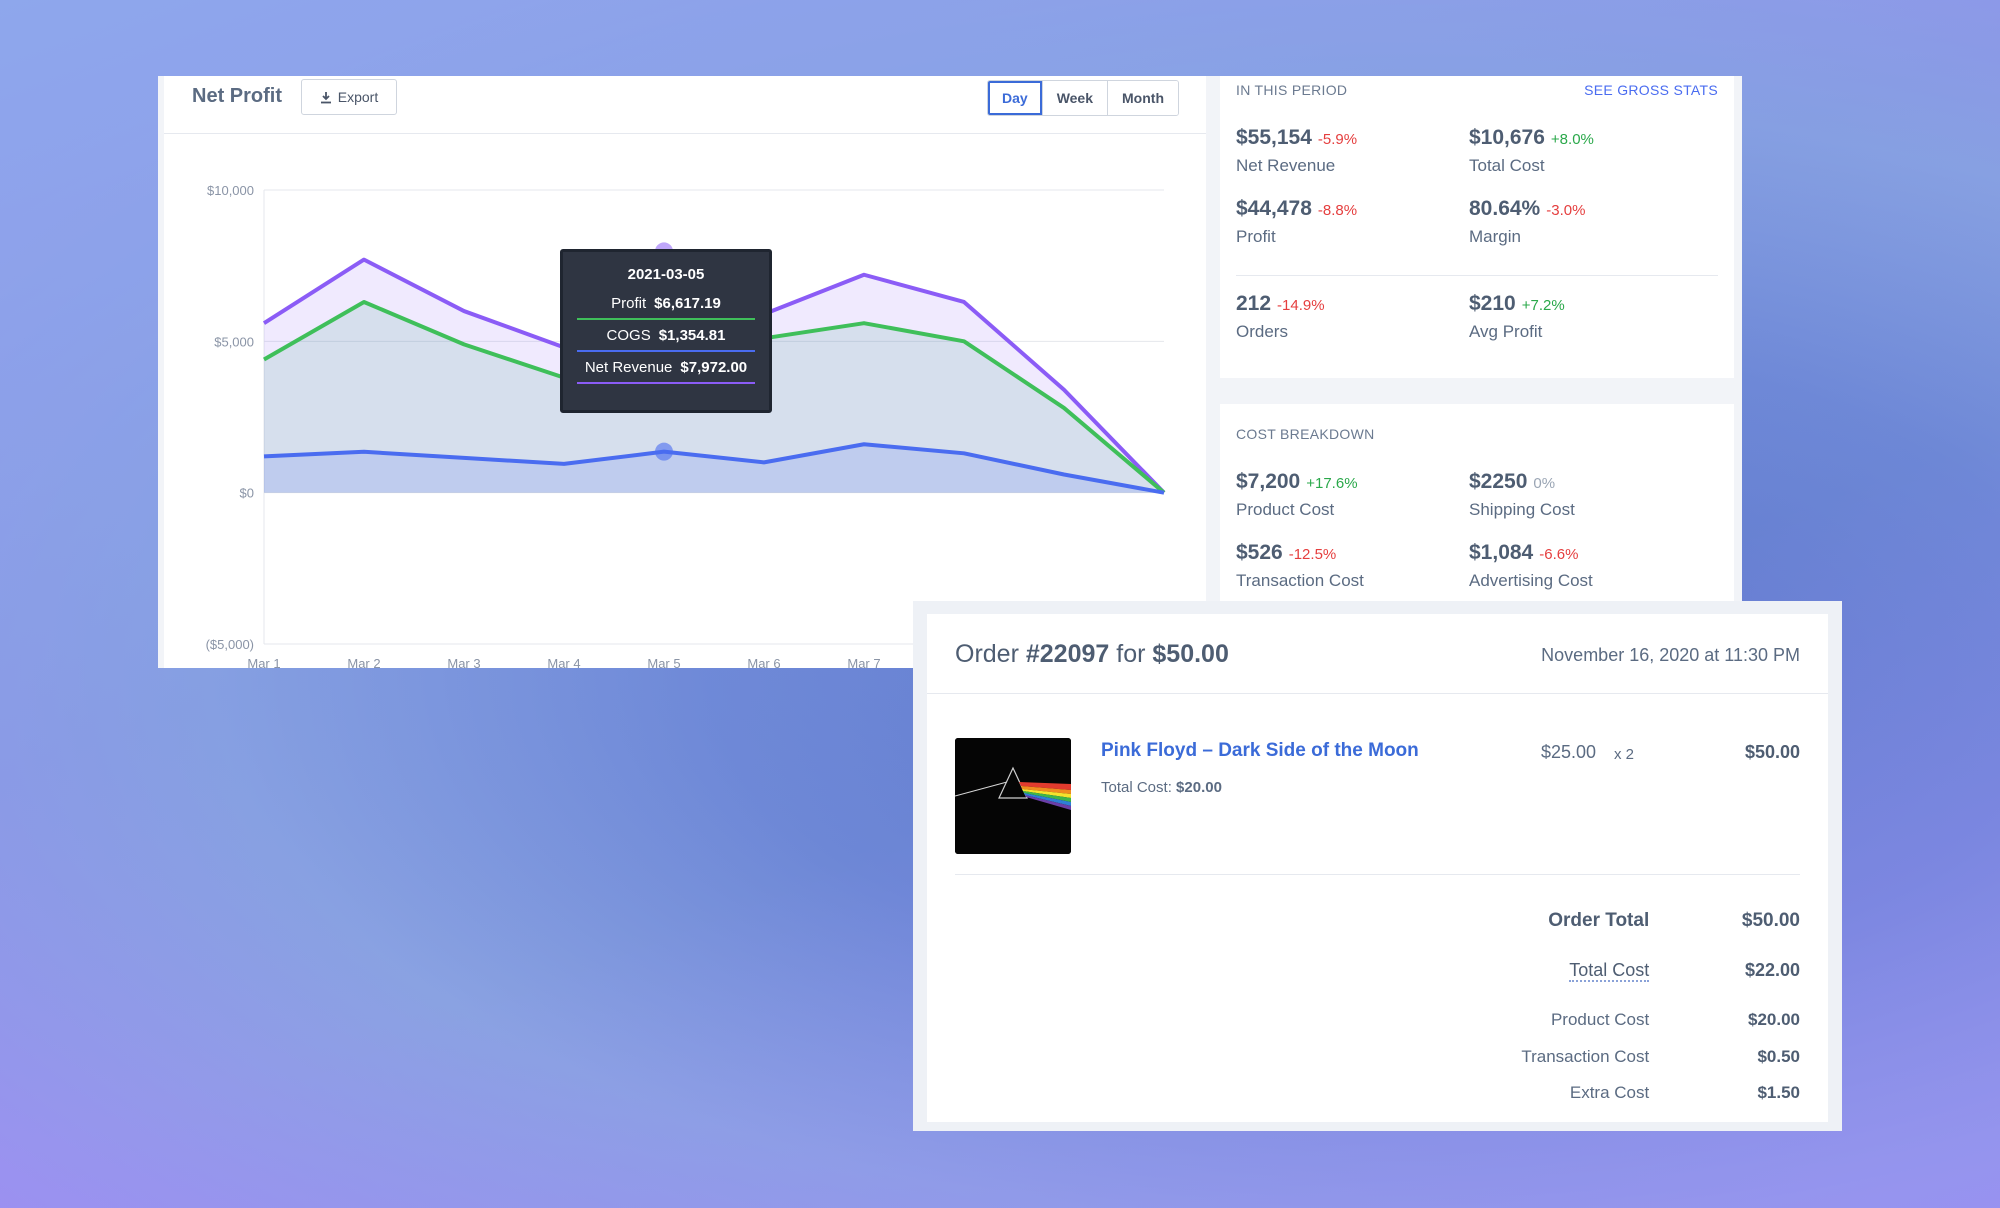  I want to click on stat-value: $210, so click(1492, 303).